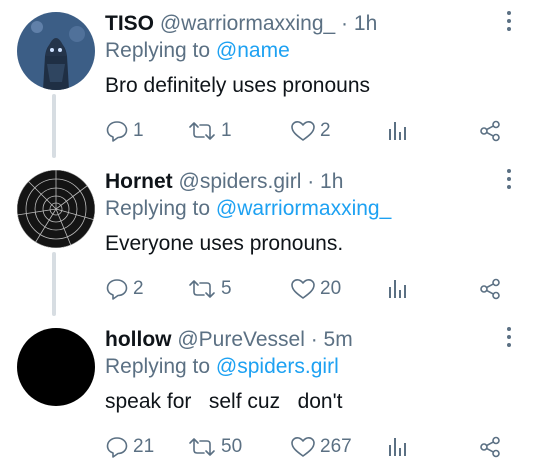 The image size is (540, 474). I want to click on retweet-count: 1, so click(226, 130).